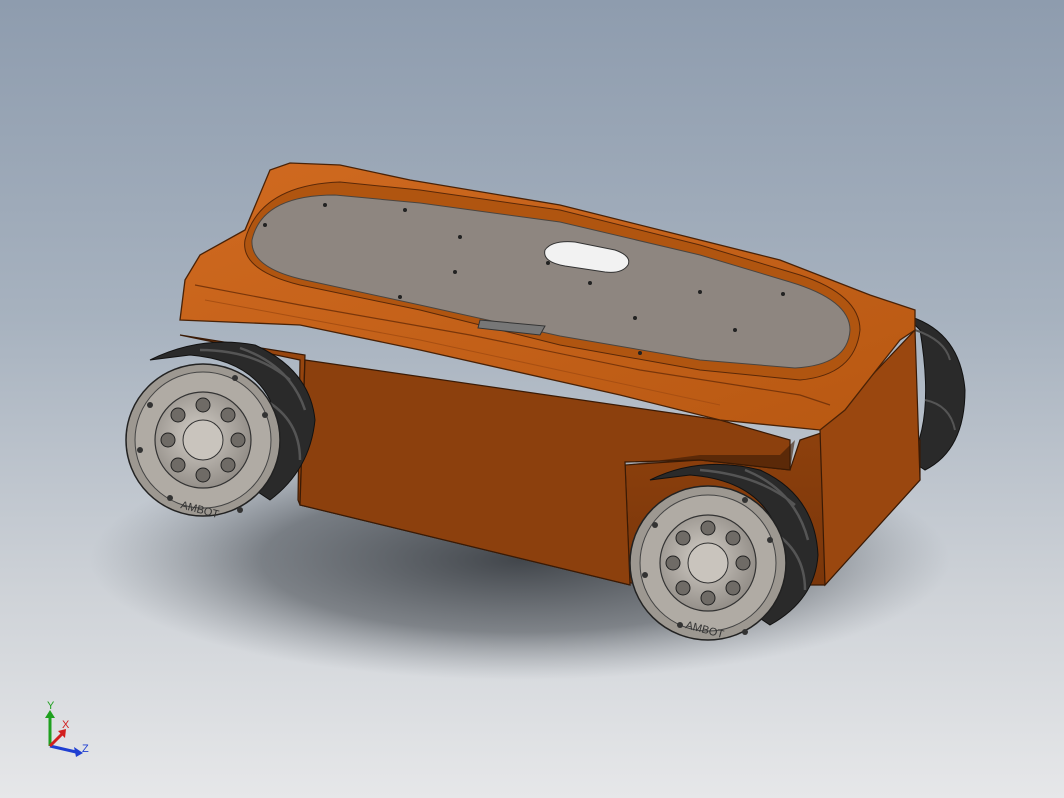  I want to click on y-axis-label: Y, so click(51, 706).